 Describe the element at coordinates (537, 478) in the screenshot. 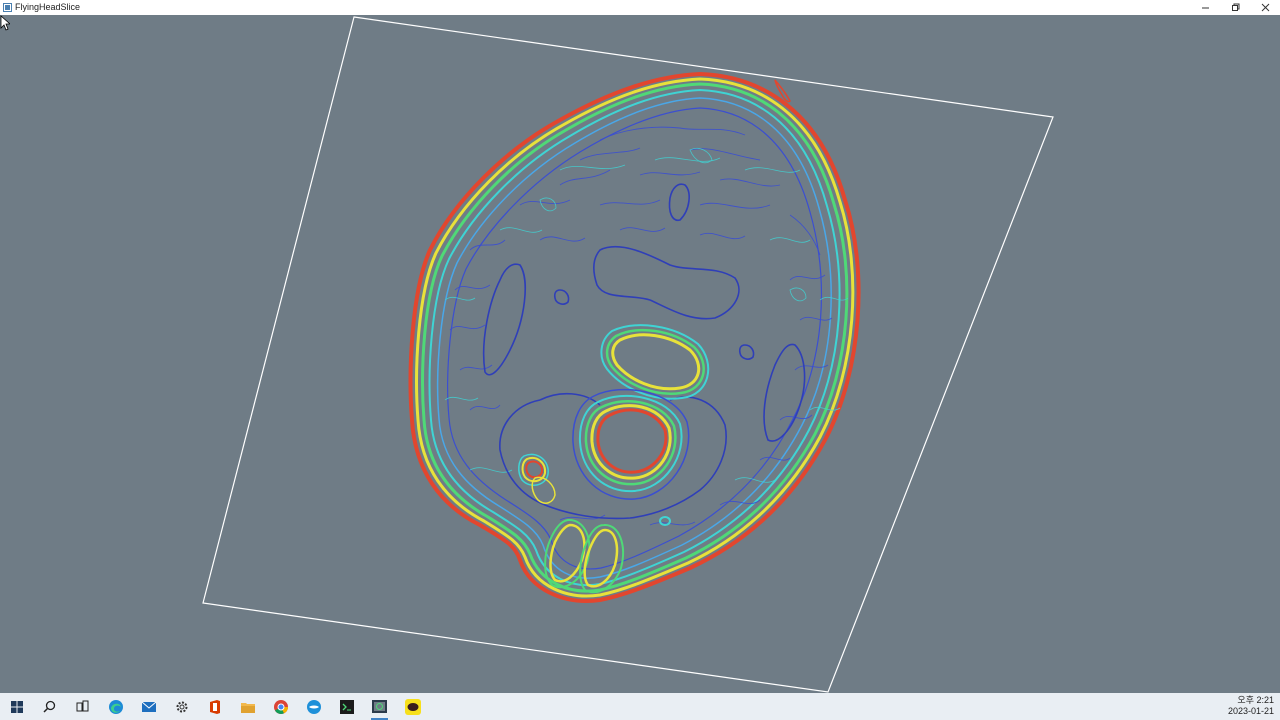

I see `small-bone-contour` at that location.